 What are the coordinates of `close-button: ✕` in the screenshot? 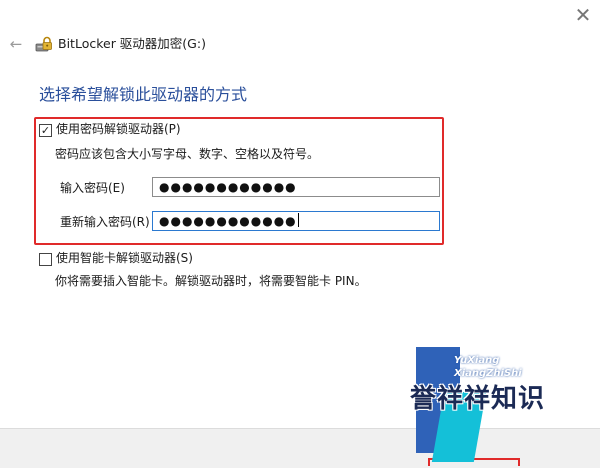 It's located at (583, 15).